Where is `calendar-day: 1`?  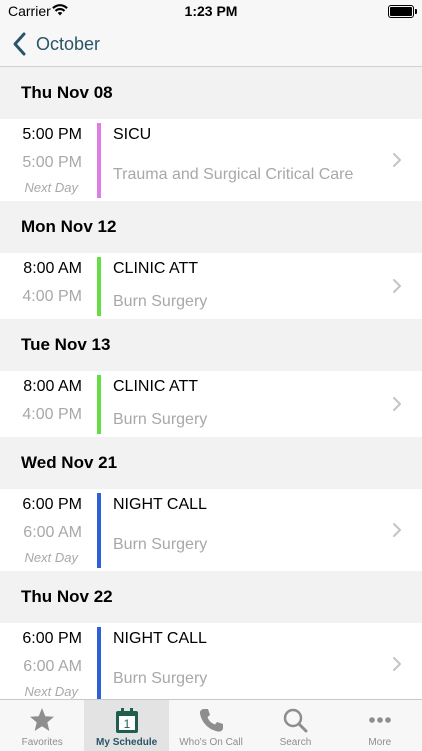 calendar-day: 1 is located at coordinates (126, 724).